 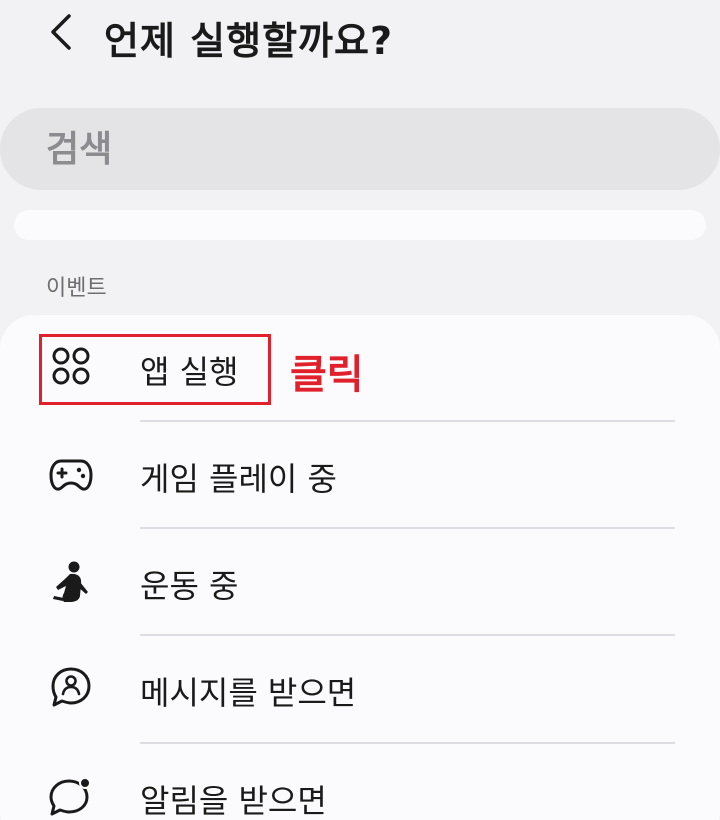 What do you see at coordinates (155, 369) in the screenshot?
I see `highlight-box` at bounding box center [155, 369].